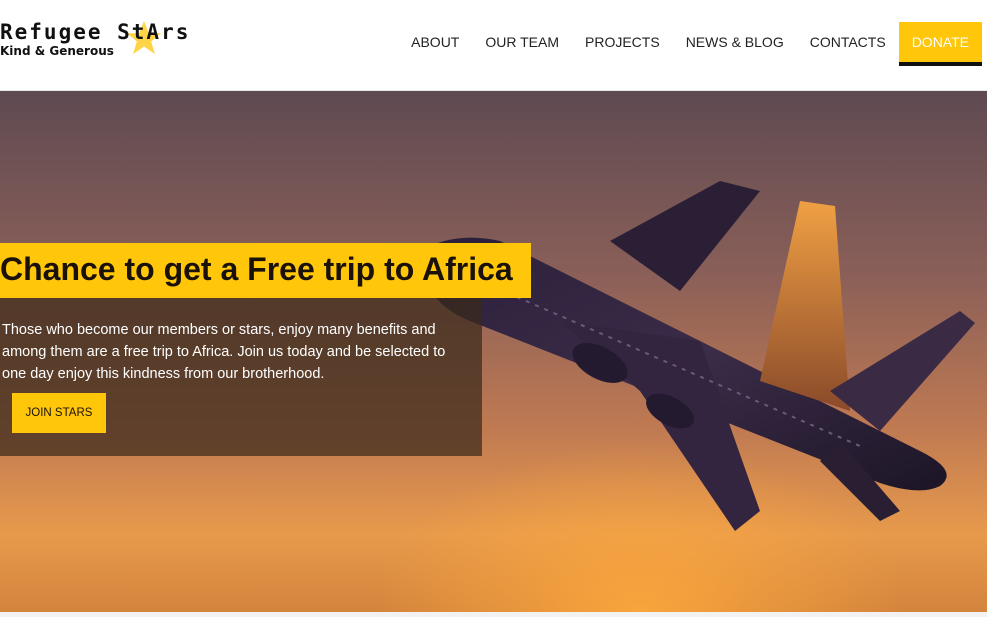 This screenshot has width=987, height=617. Describe the element at coordinates (256, 269) in the screenshot. I see `hero-headline: Chance to get a Free trip to Africa` at that location.